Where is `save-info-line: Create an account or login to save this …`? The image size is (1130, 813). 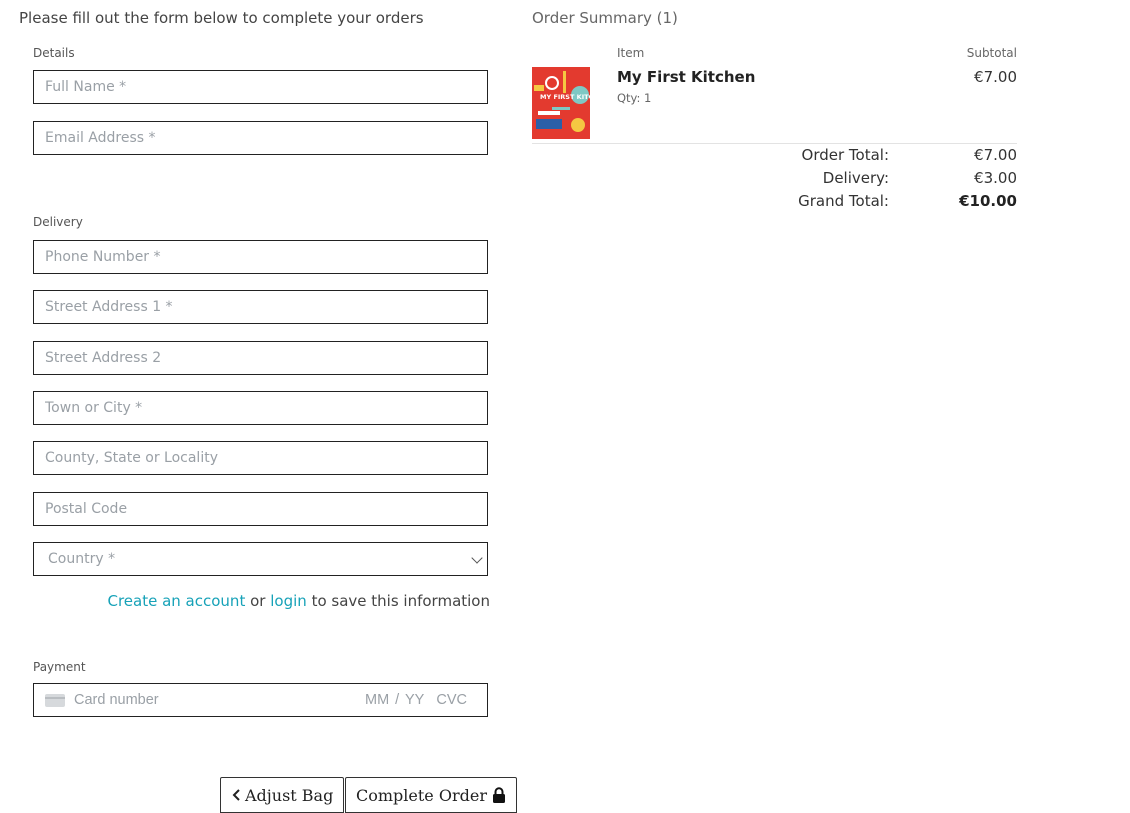
save-info-line: Create an account or login to save this … is located at coordinates (245, 601).